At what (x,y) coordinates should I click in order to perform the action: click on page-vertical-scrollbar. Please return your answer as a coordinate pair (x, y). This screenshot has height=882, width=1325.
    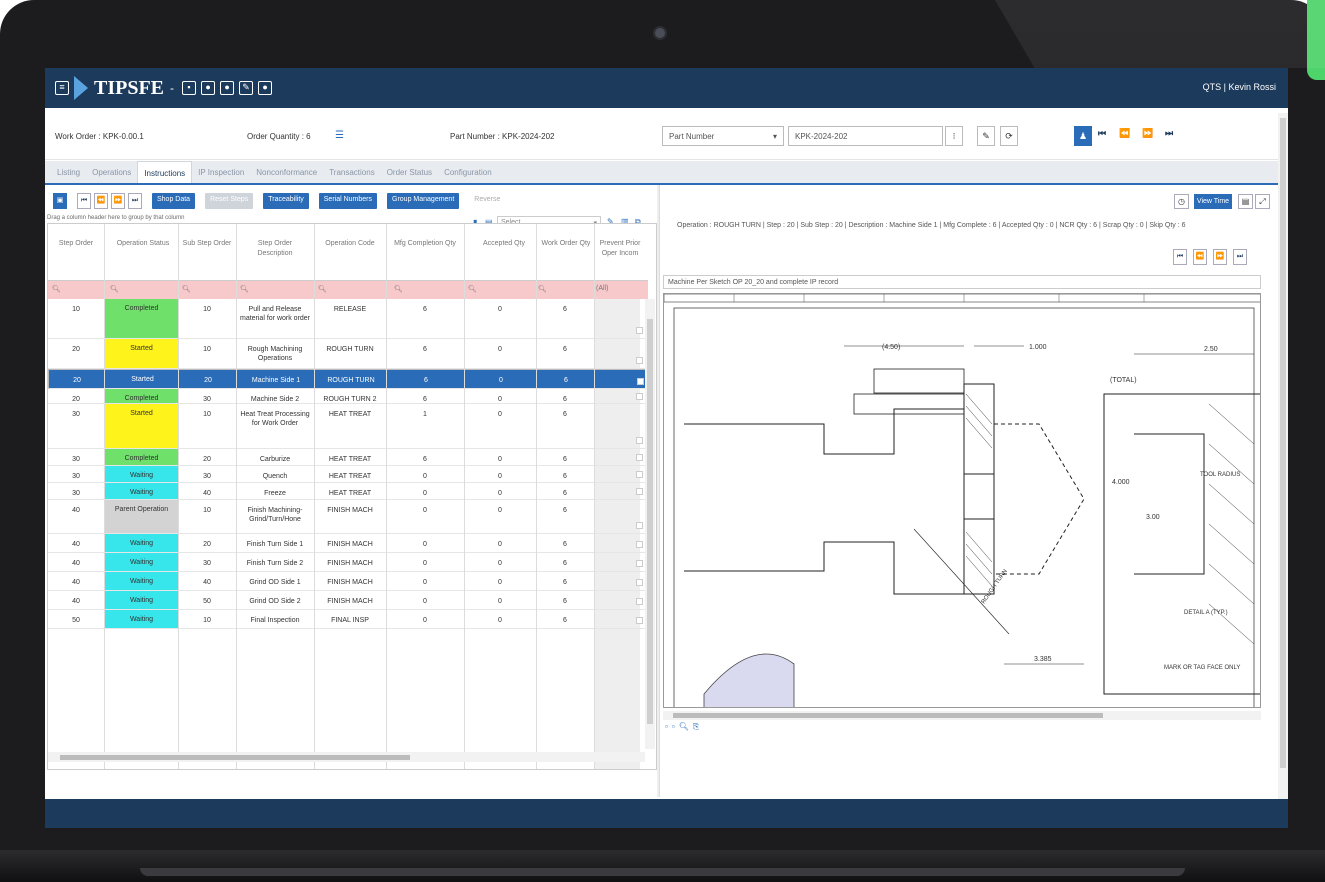
    Looking at the image, I should click on (1283, 456).